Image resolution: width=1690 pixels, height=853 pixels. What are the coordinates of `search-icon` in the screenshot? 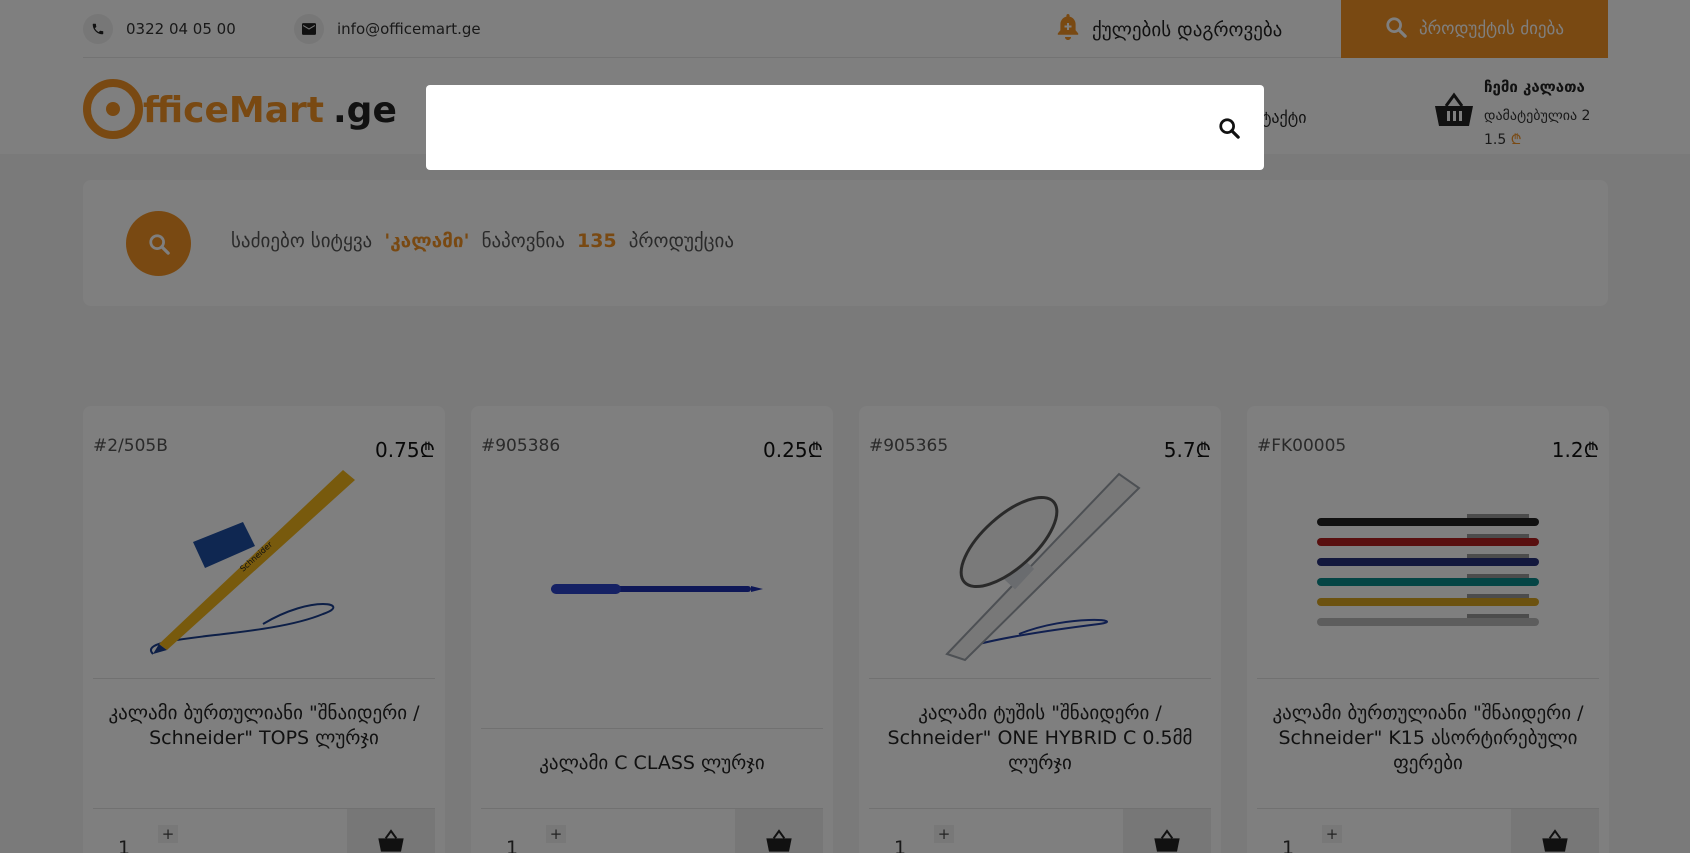 It's located at (1229, 128).